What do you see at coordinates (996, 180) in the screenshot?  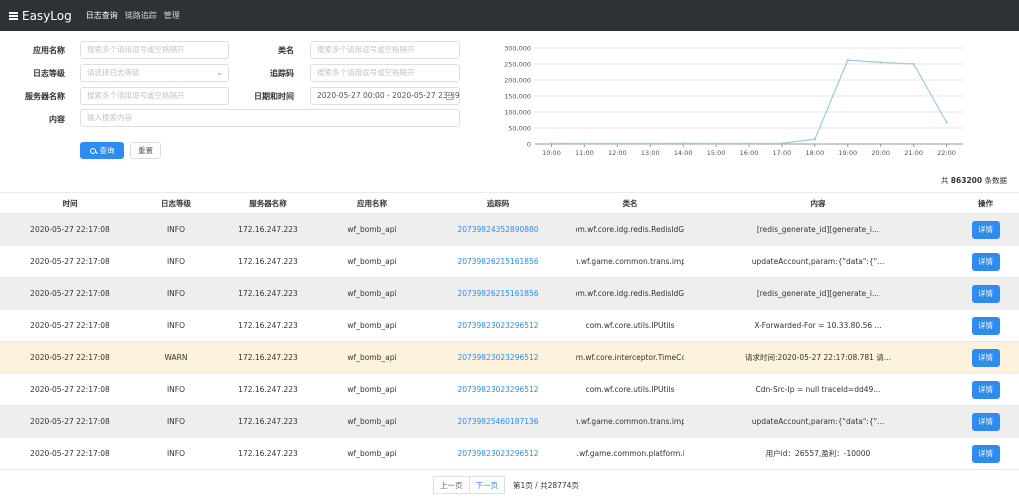 I see `total-suffix: 条数据` at bounding box center [996, 180].